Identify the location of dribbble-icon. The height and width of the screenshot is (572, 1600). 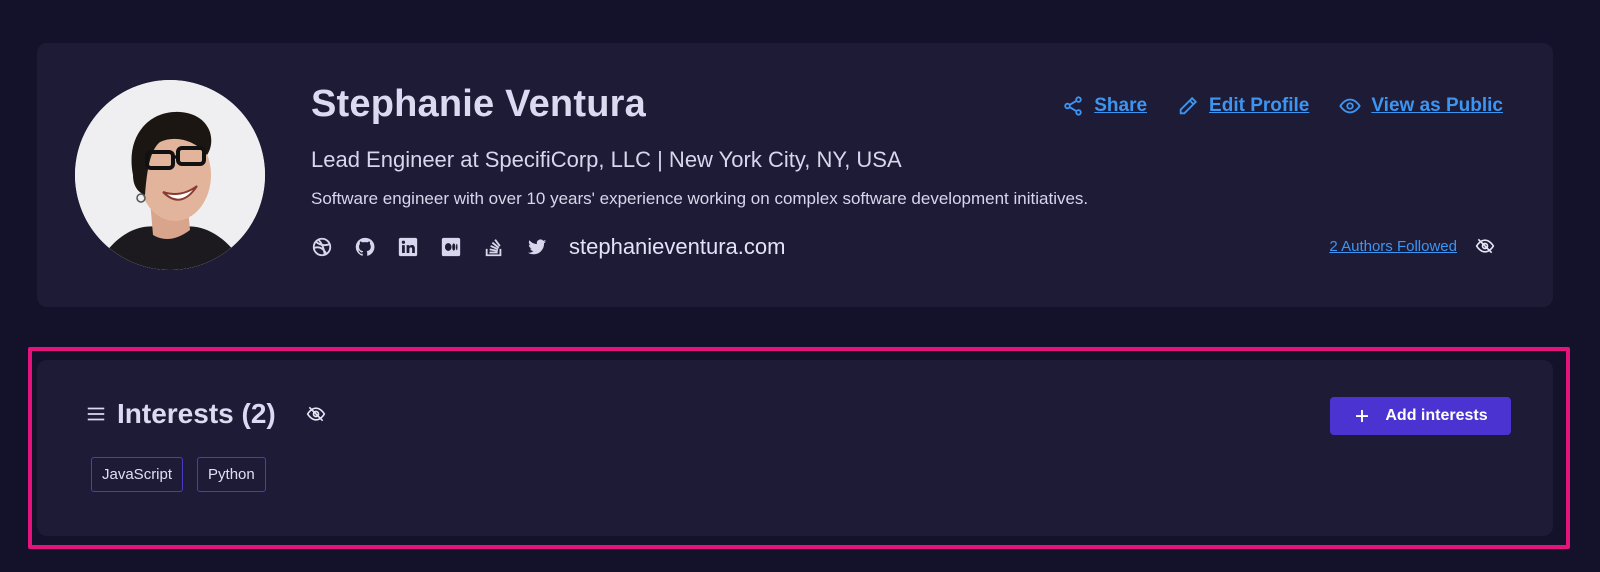
(322, 247).